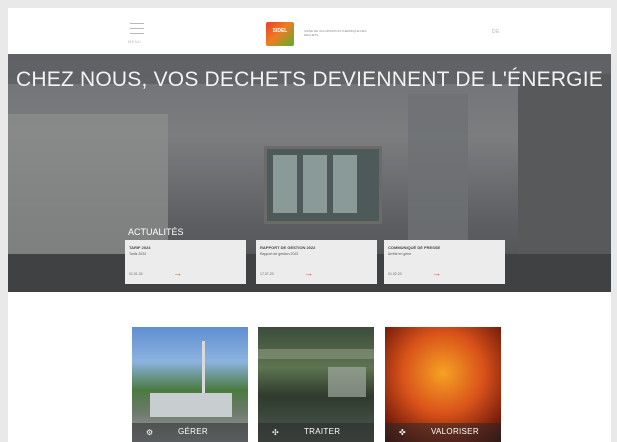 This screenshot has width=617, height=442. What do you see at coordinates (443, 384) in the screenshot?
I see `tile-valoriser: ✜ VALORISER` at bounding box center [443, 384].